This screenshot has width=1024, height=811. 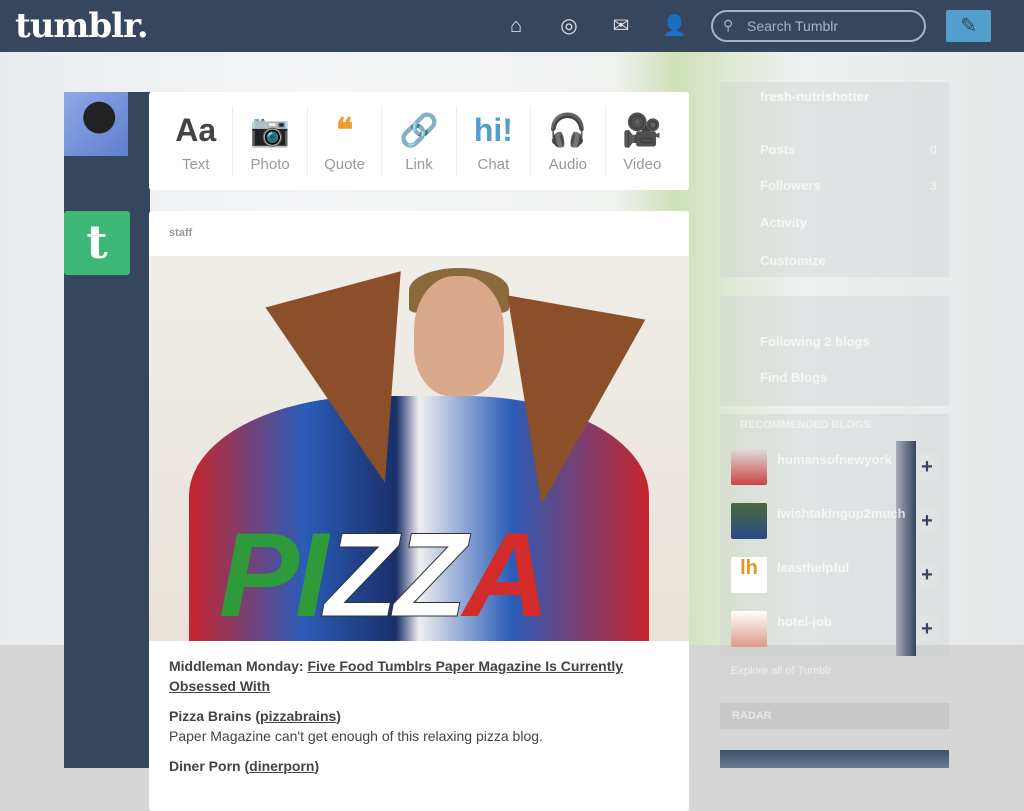 I want to click on post-author: staff, so click(x=180, y=233).